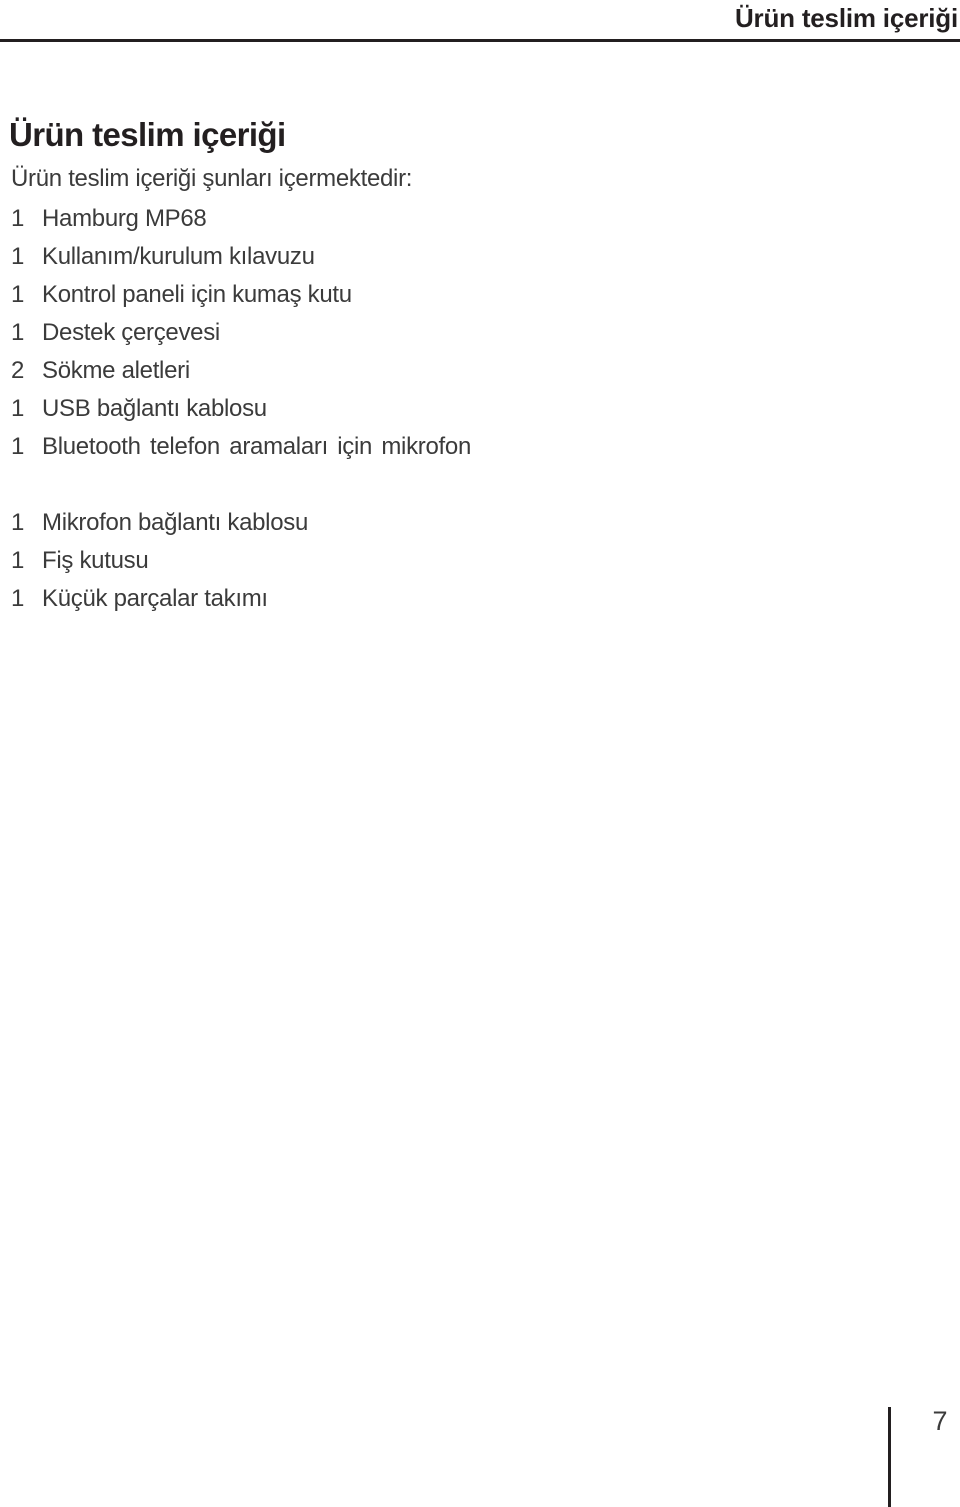 The image size is (960, 1507). What do you see at coordinates (124, 218) in the screenshot?
I see `list-item-label: Hamburg MP68` at bounding box center [124, 218].